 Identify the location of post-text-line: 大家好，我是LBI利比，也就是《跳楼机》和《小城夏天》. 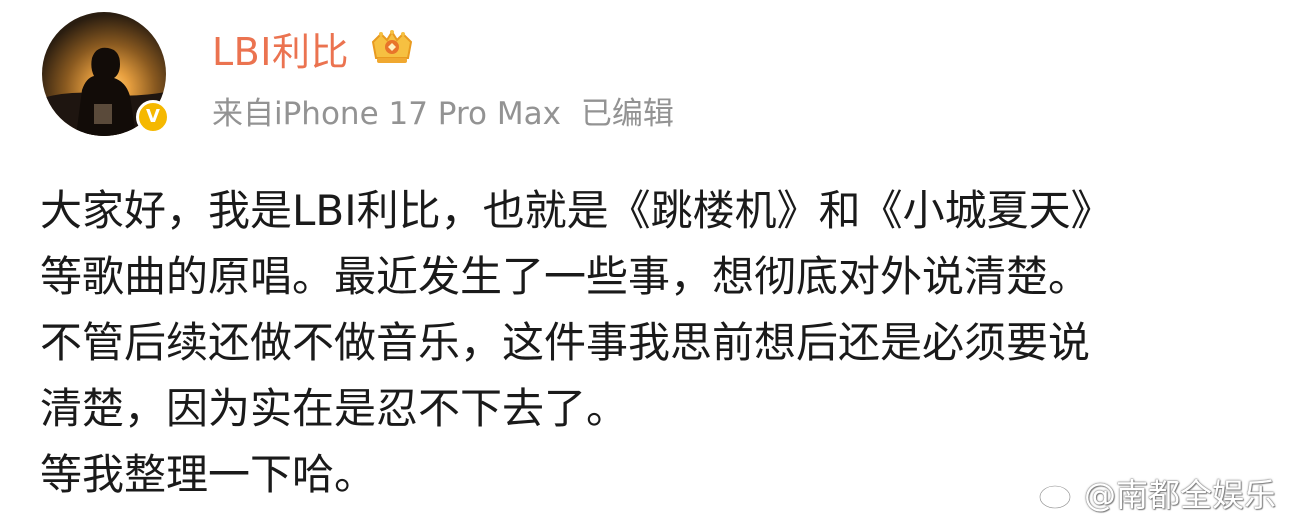
(576, 210).